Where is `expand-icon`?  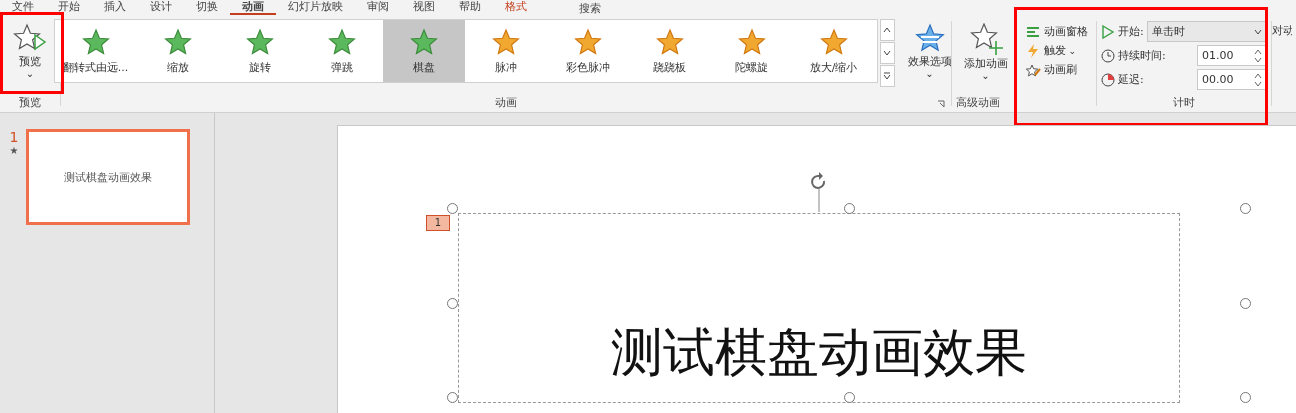 expand-icon is located at coordinates (887, 76).